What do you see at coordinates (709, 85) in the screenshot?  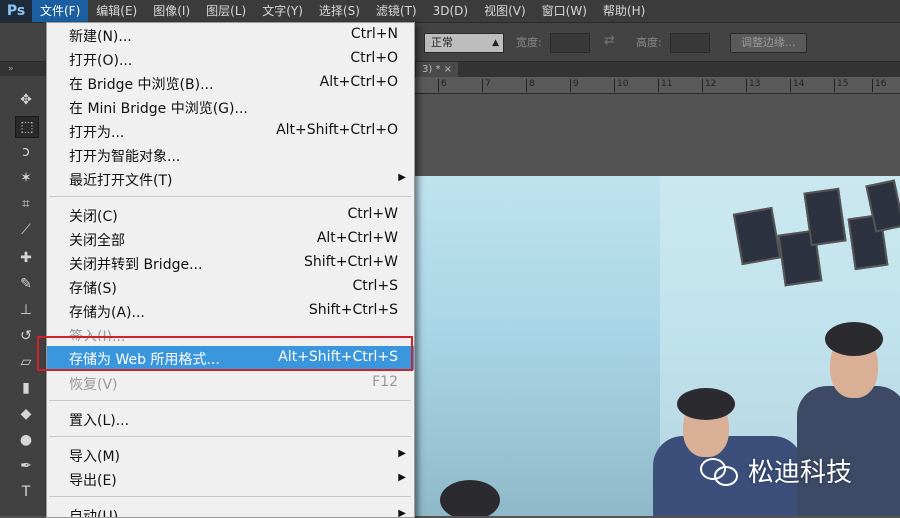 I see `ruler-tick: 12` at bounding box center [709, 85].